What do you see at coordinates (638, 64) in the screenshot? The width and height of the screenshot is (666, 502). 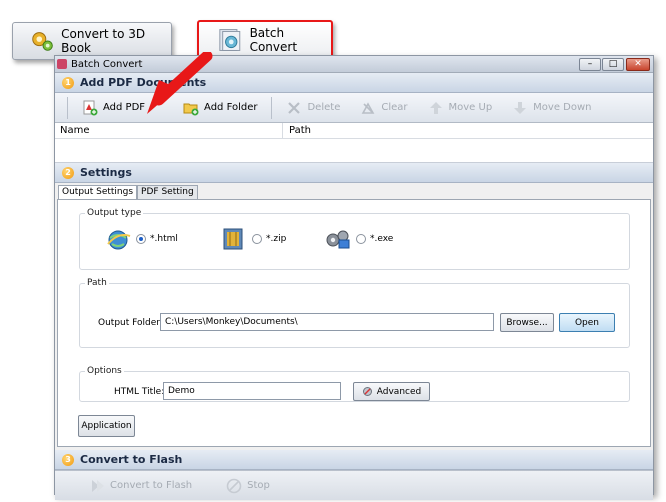 I see `close-button: ✕` at bounding box center [638, 64].